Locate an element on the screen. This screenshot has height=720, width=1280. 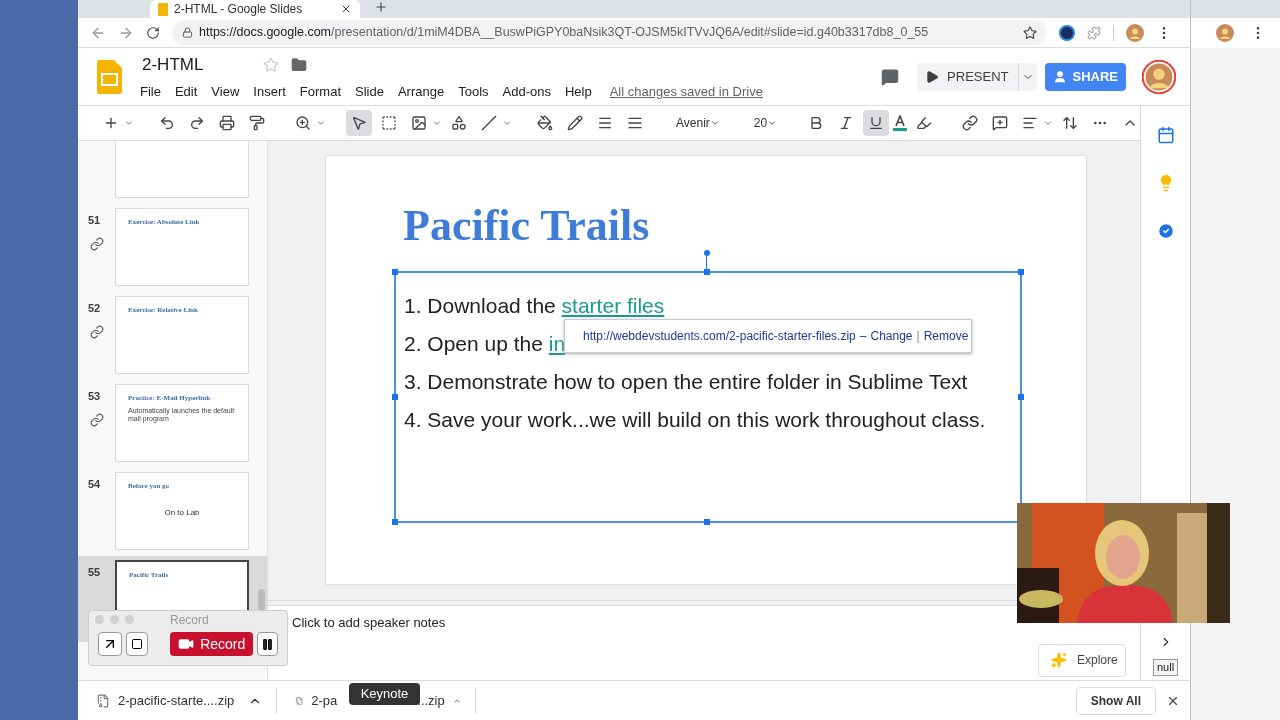
share-button: SHARE is located at coordinates (1085, 76).